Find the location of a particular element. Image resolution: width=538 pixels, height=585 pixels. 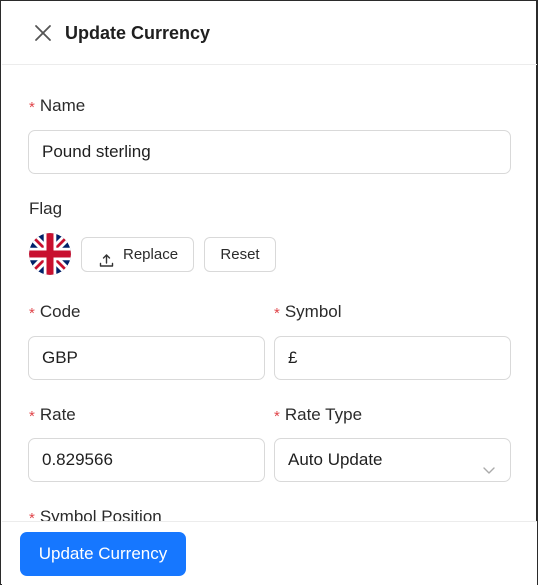

update-currency-button: Update Currency is located at coordinates (103, 554).